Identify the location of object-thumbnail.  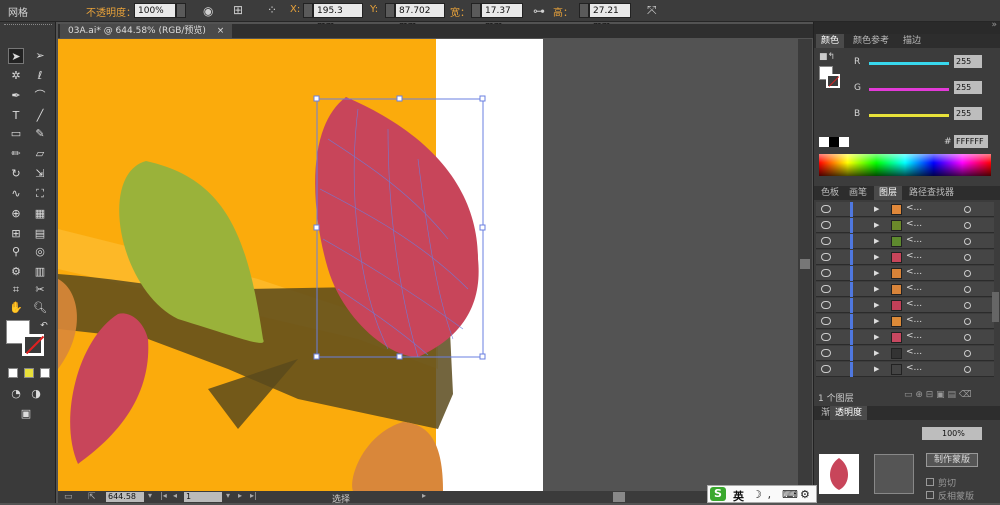
(839, 474).